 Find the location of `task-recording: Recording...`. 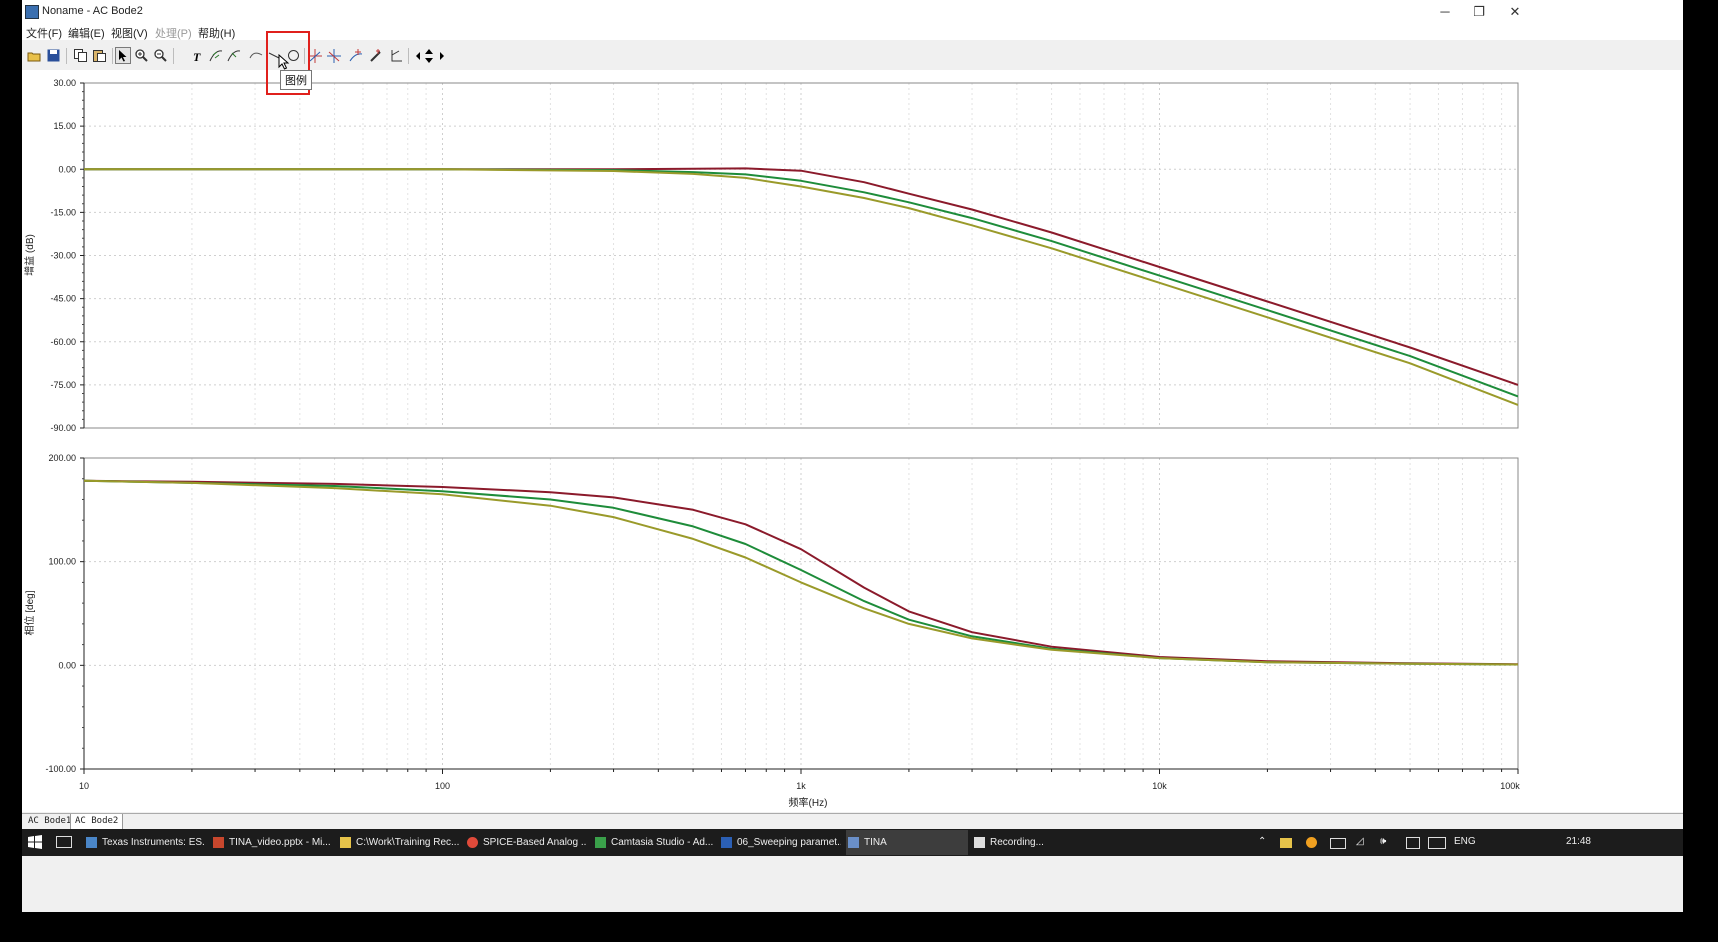

task-recording: Recording... is located at coordinates (1033, 842).